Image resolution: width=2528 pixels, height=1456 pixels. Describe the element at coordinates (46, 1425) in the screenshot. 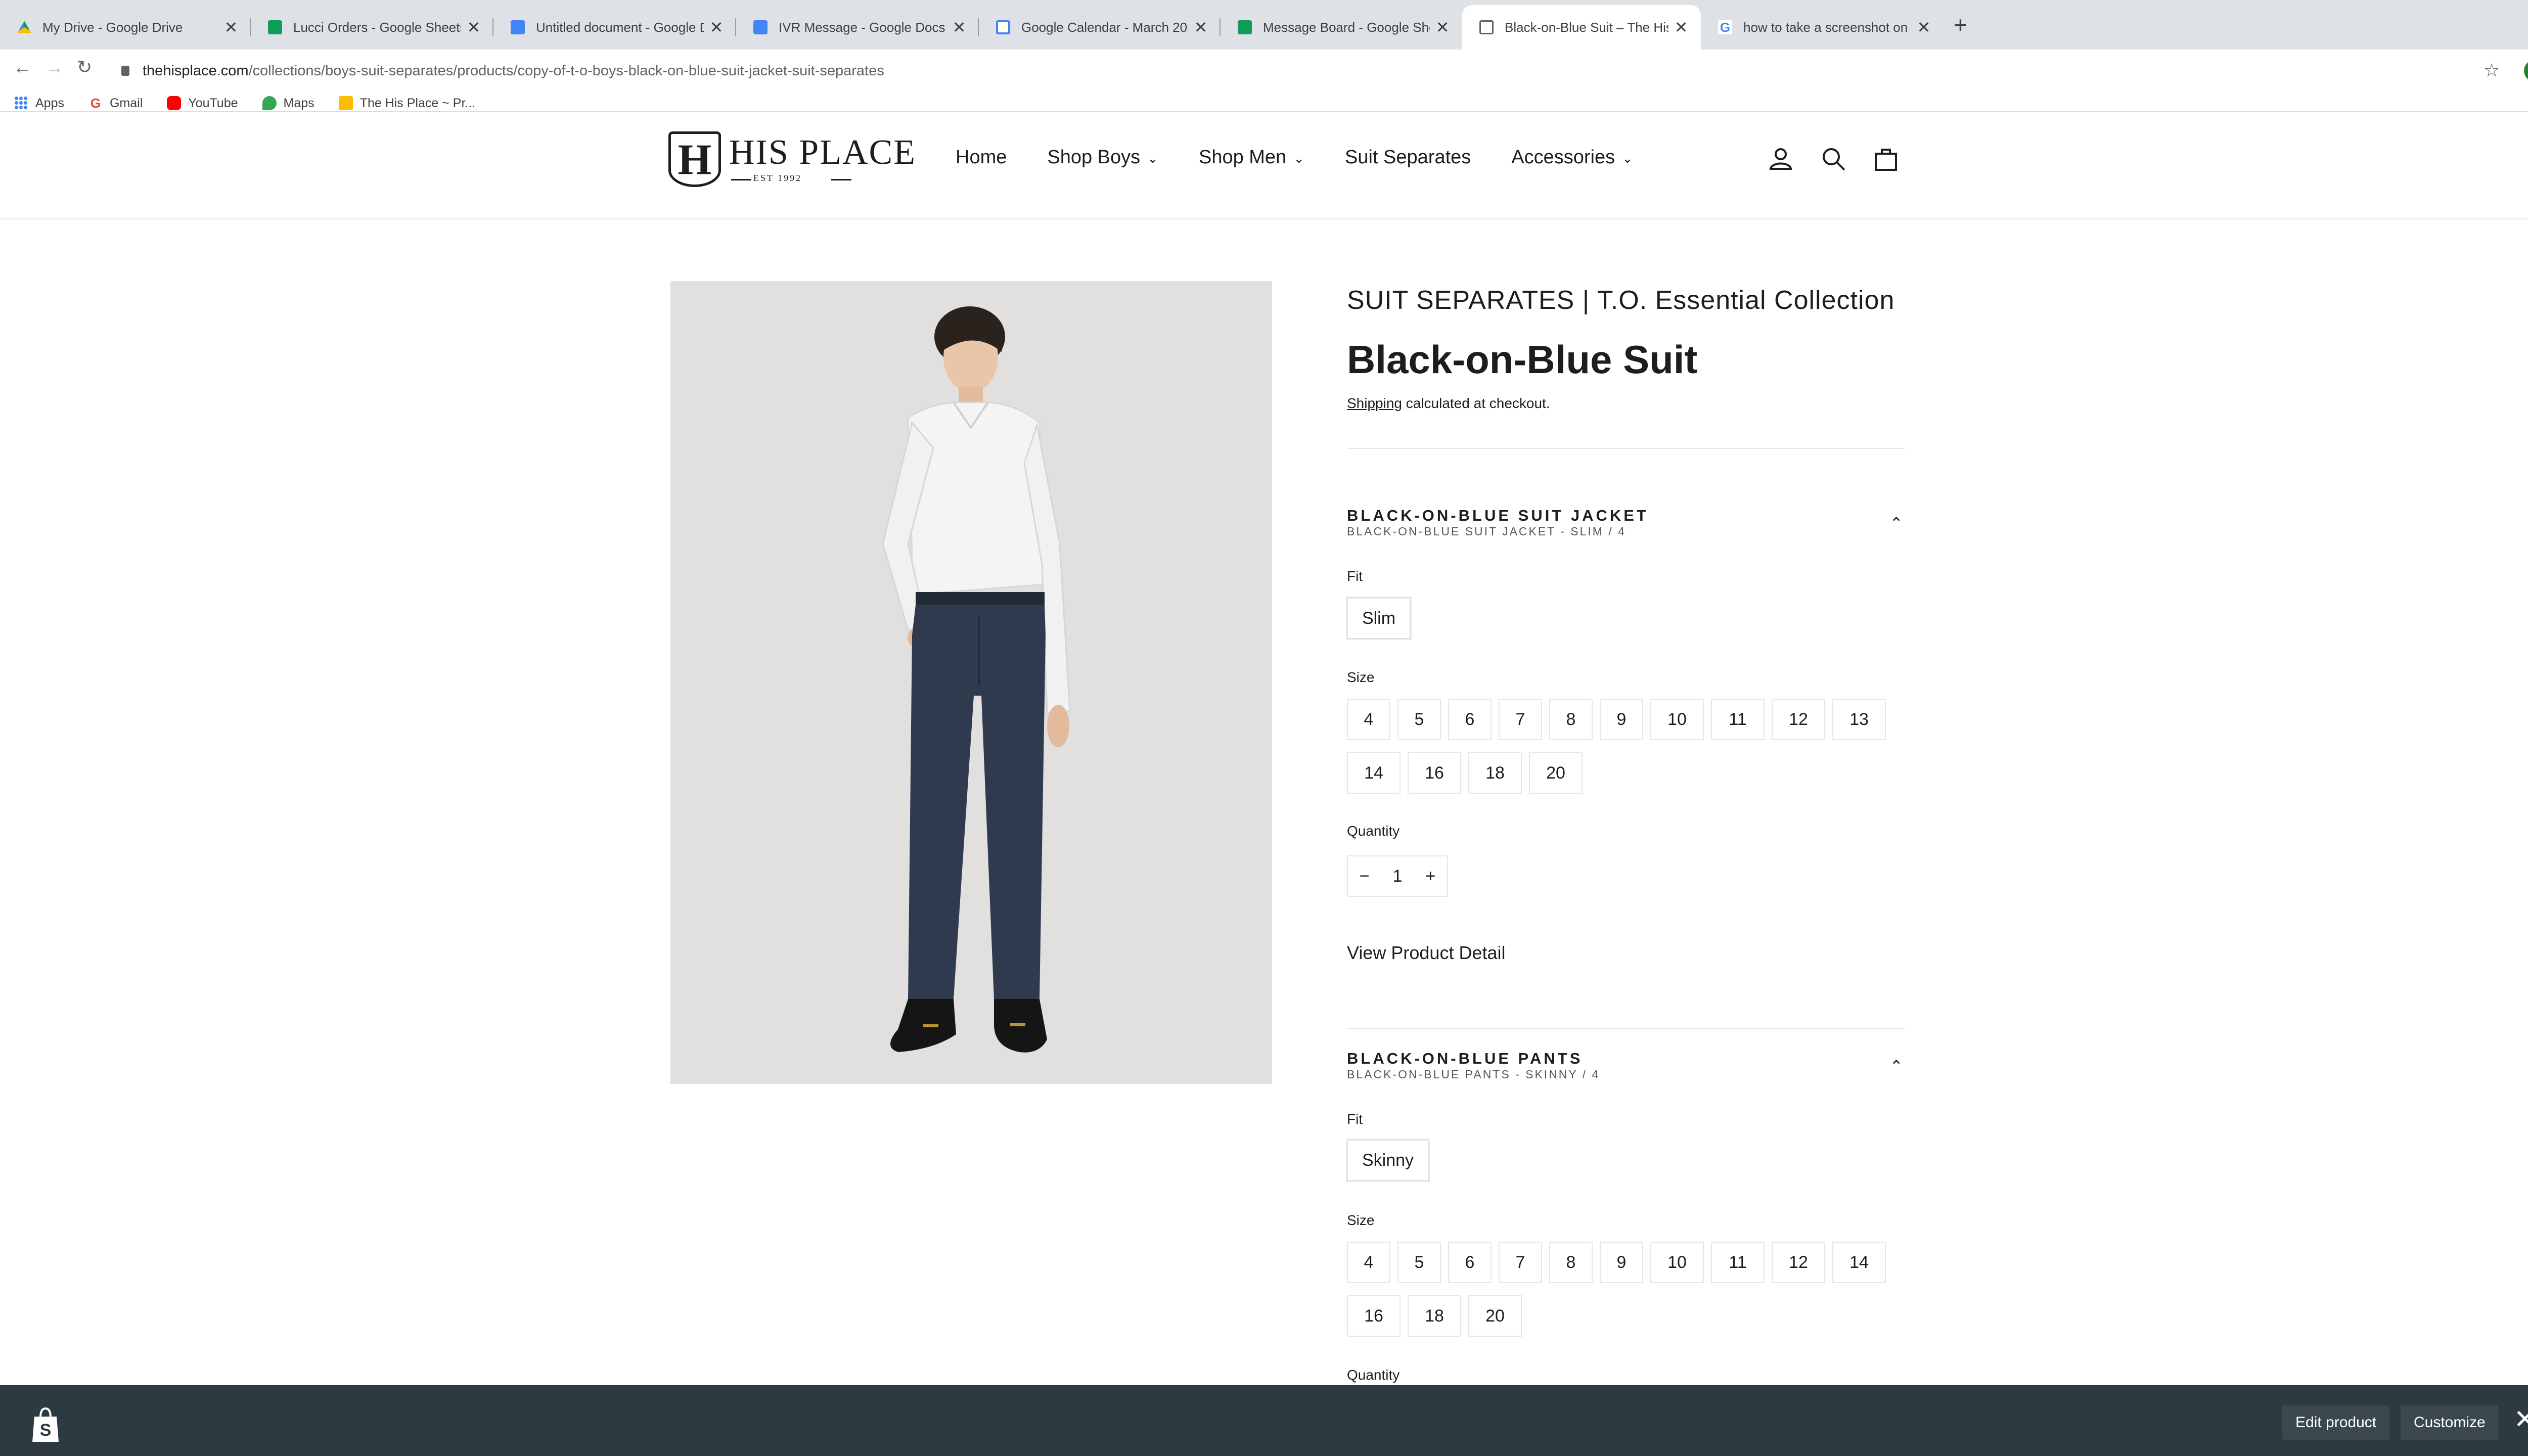

I see `shopify-bag-icon: S` at that location.